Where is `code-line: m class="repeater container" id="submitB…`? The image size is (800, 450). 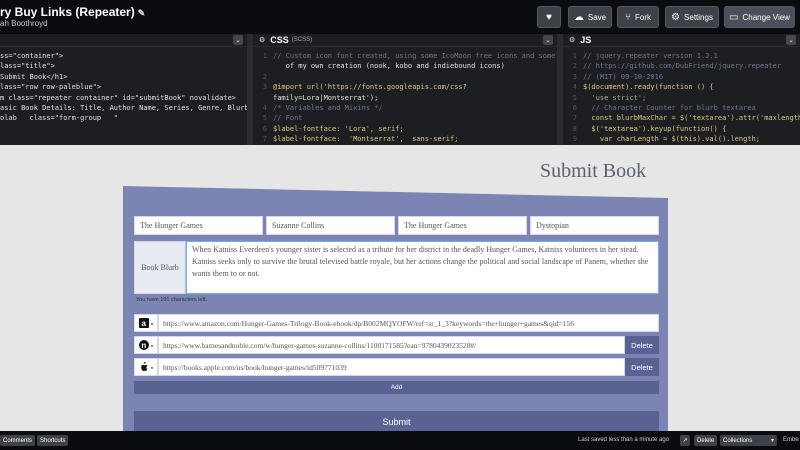 code-line: m class="repeater container" id="submitB… is located at coordinates (123, 98).